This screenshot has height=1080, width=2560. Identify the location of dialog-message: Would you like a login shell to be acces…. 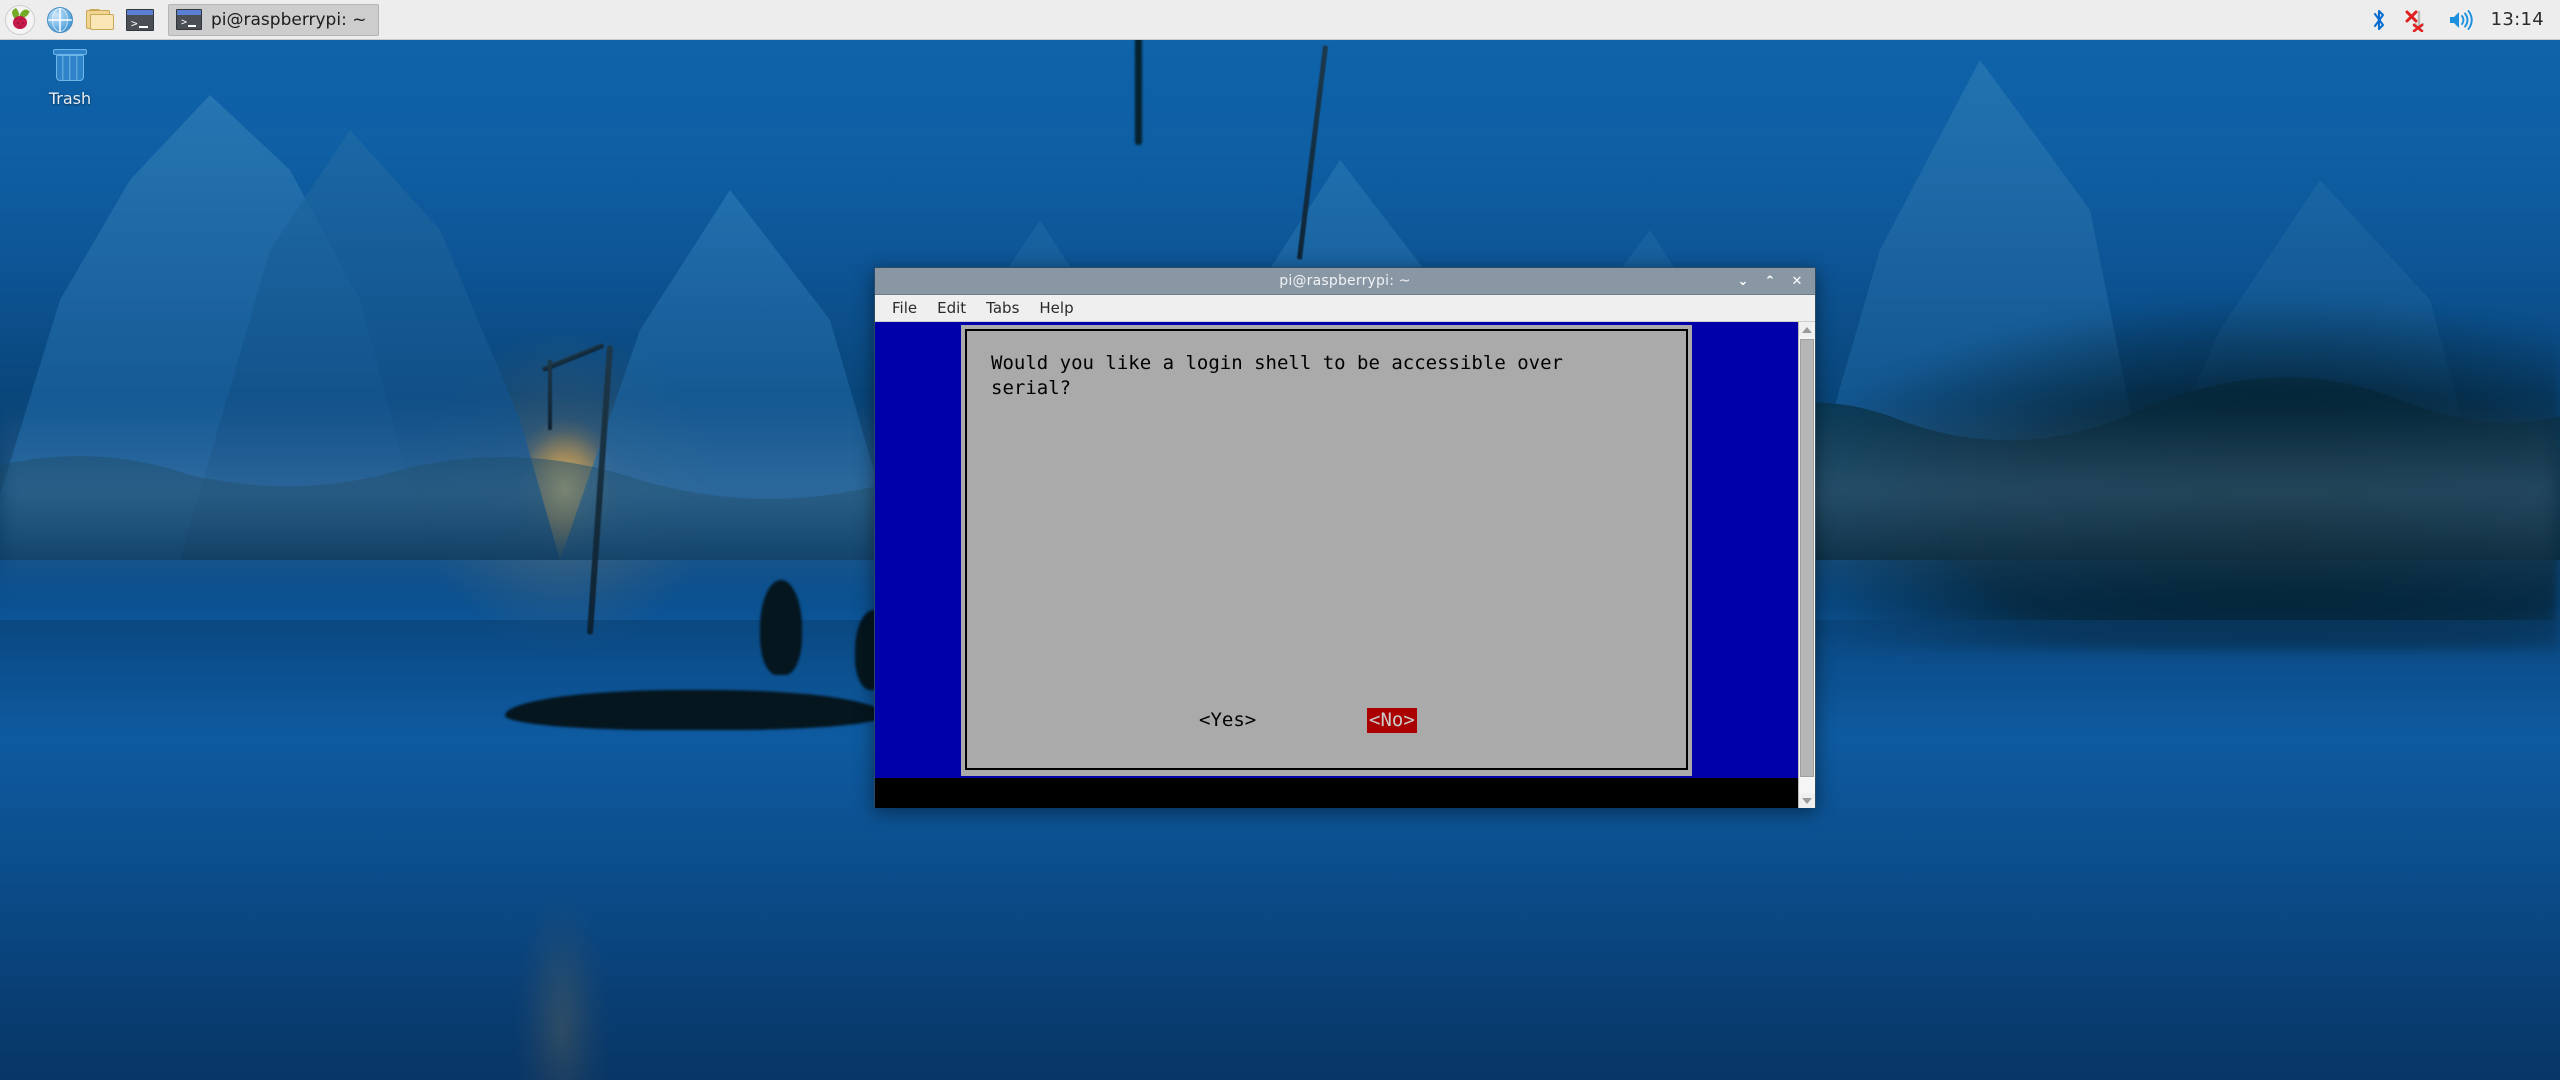
(1277, 375).